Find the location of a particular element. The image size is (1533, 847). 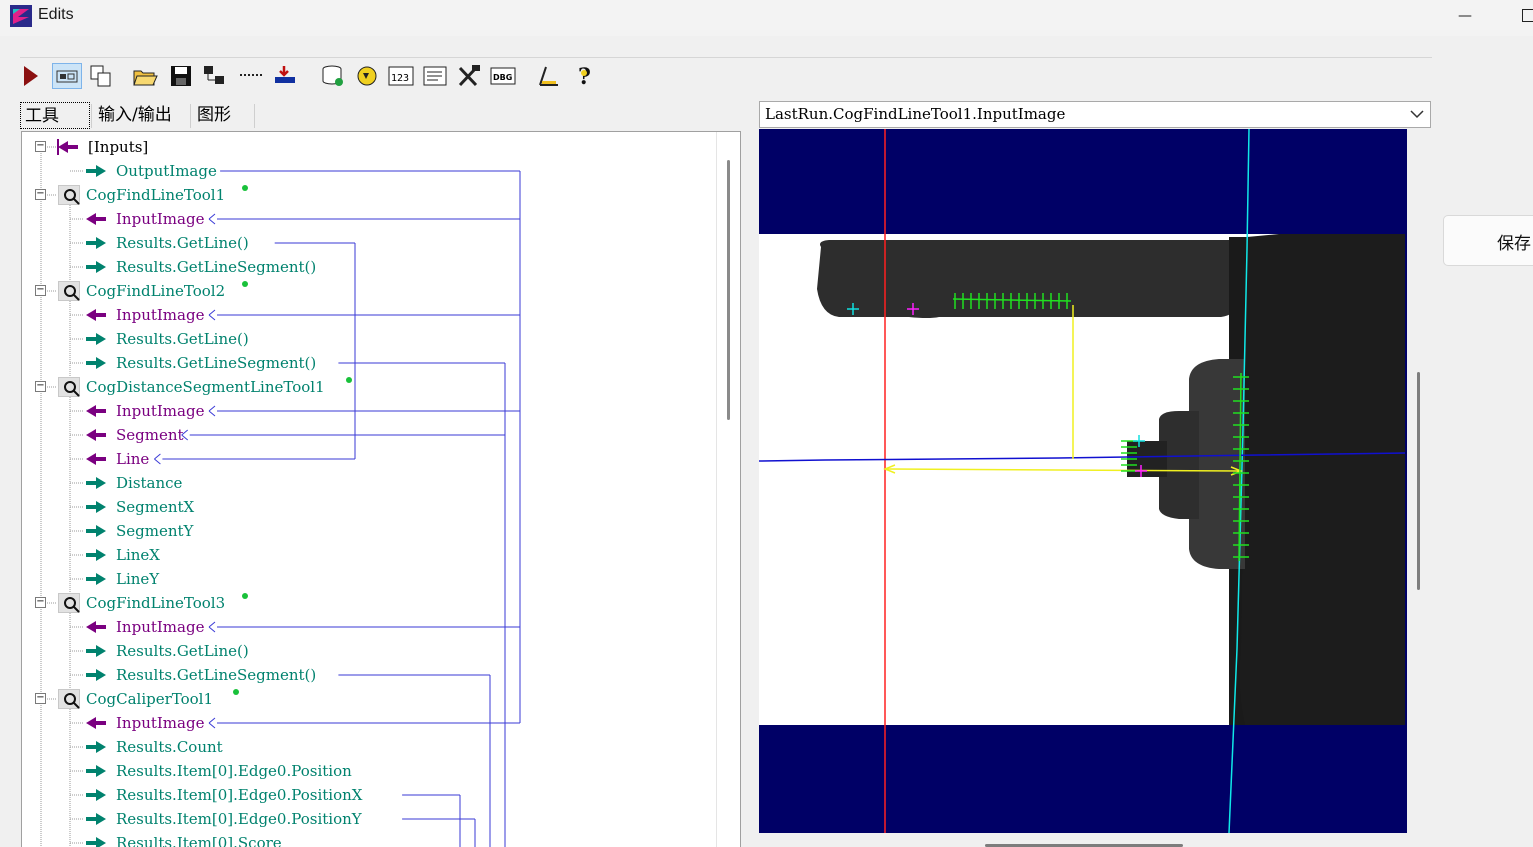

toolbar-separator is located at coordinates (726, 57).